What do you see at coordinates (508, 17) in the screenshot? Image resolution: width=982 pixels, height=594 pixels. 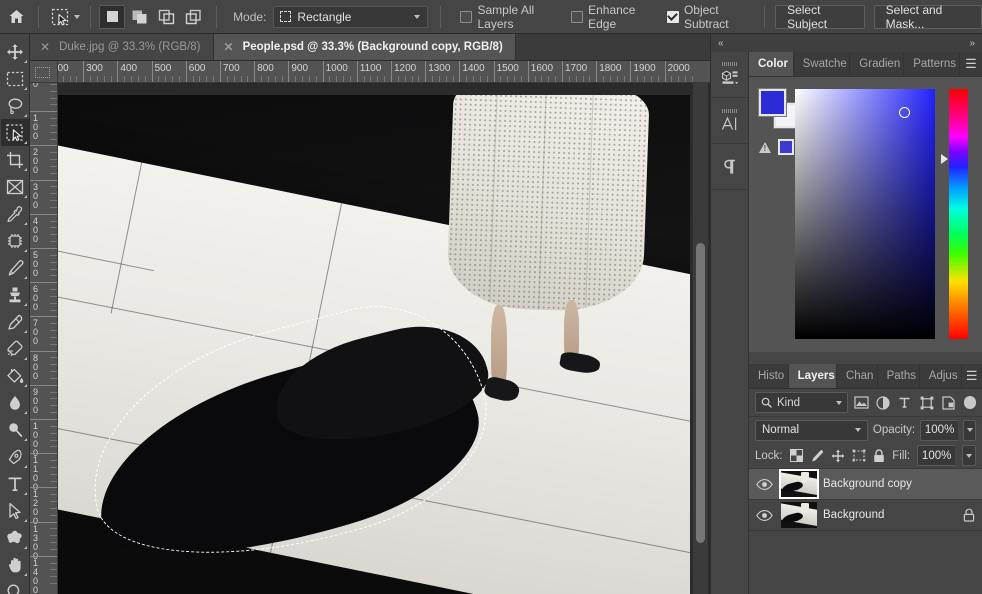 I see `sample-all-layers-checkbox: Sample All Layers` at bounding box center [508, 17].